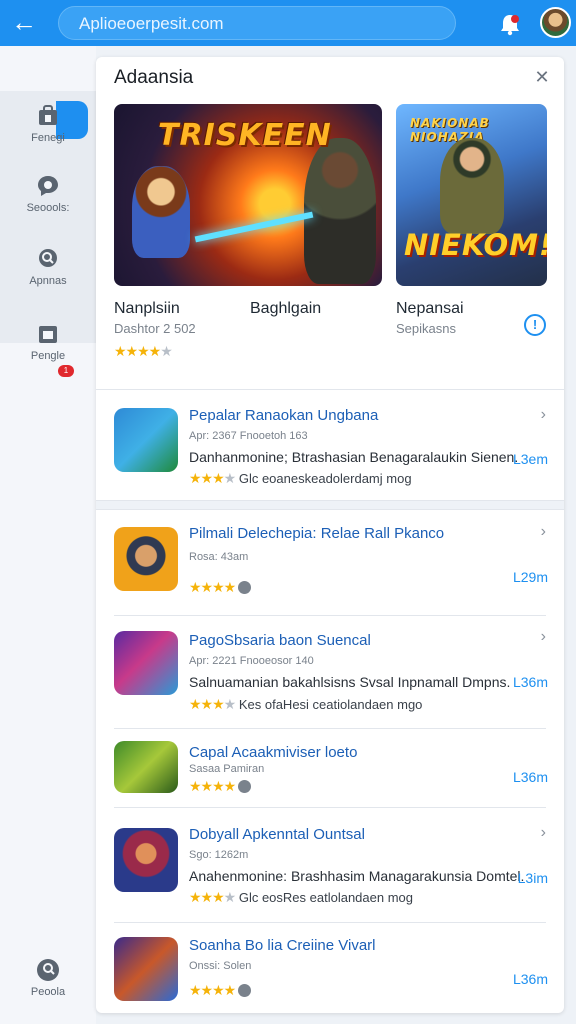  What do you see at coordinates (542, 77) in the screenshot?
I see `close-icon: ✕` at bounding box center [542, 77].